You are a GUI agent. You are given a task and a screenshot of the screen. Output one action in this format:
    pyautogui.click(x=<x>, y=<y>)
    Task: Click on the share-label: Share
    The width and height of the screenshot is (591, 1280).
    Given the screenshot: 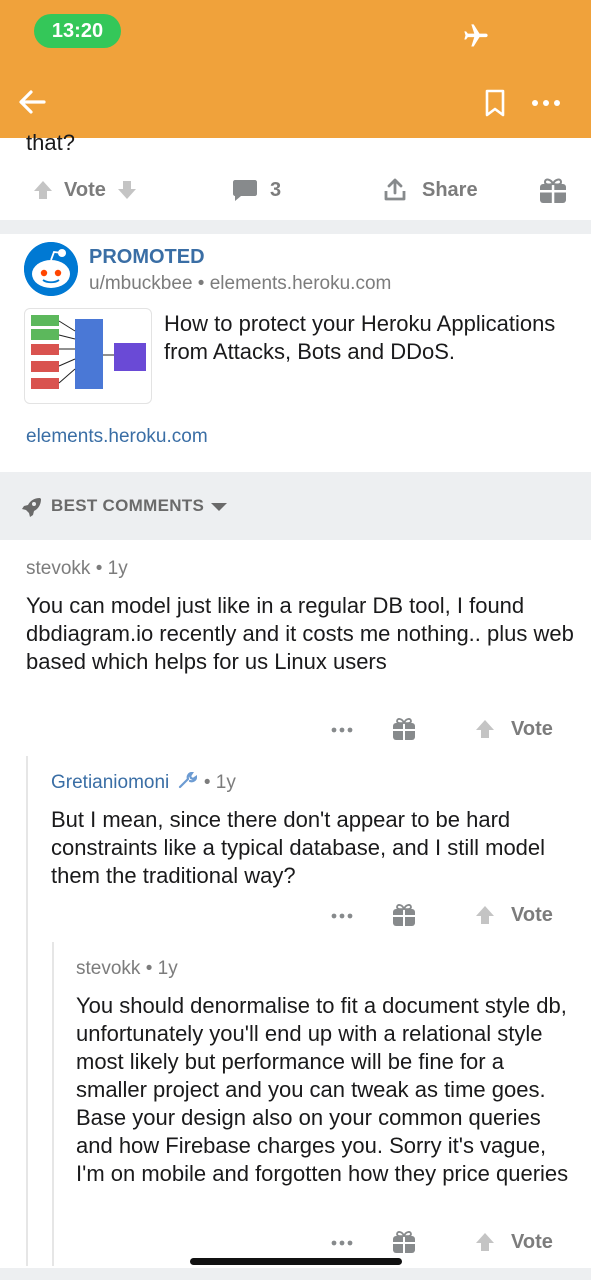 What is the action you would take?
    pyautogui.click(x=450, y=189)
    